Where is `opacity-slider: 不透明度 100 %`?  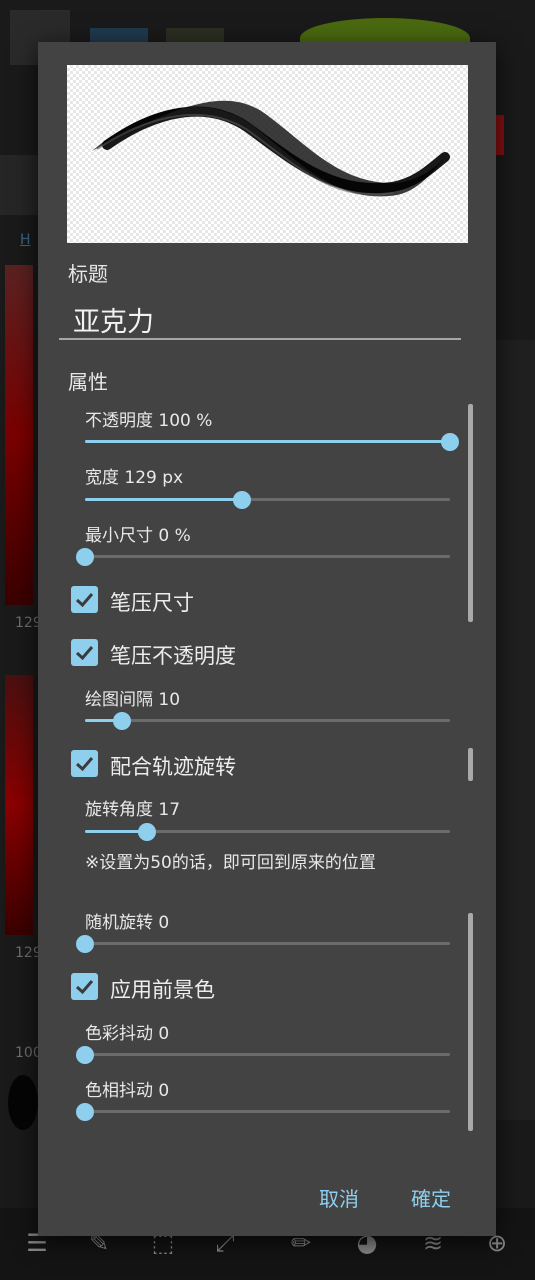
opacity-slider: 不透明度 100 % is located at coordinates (272, 428).